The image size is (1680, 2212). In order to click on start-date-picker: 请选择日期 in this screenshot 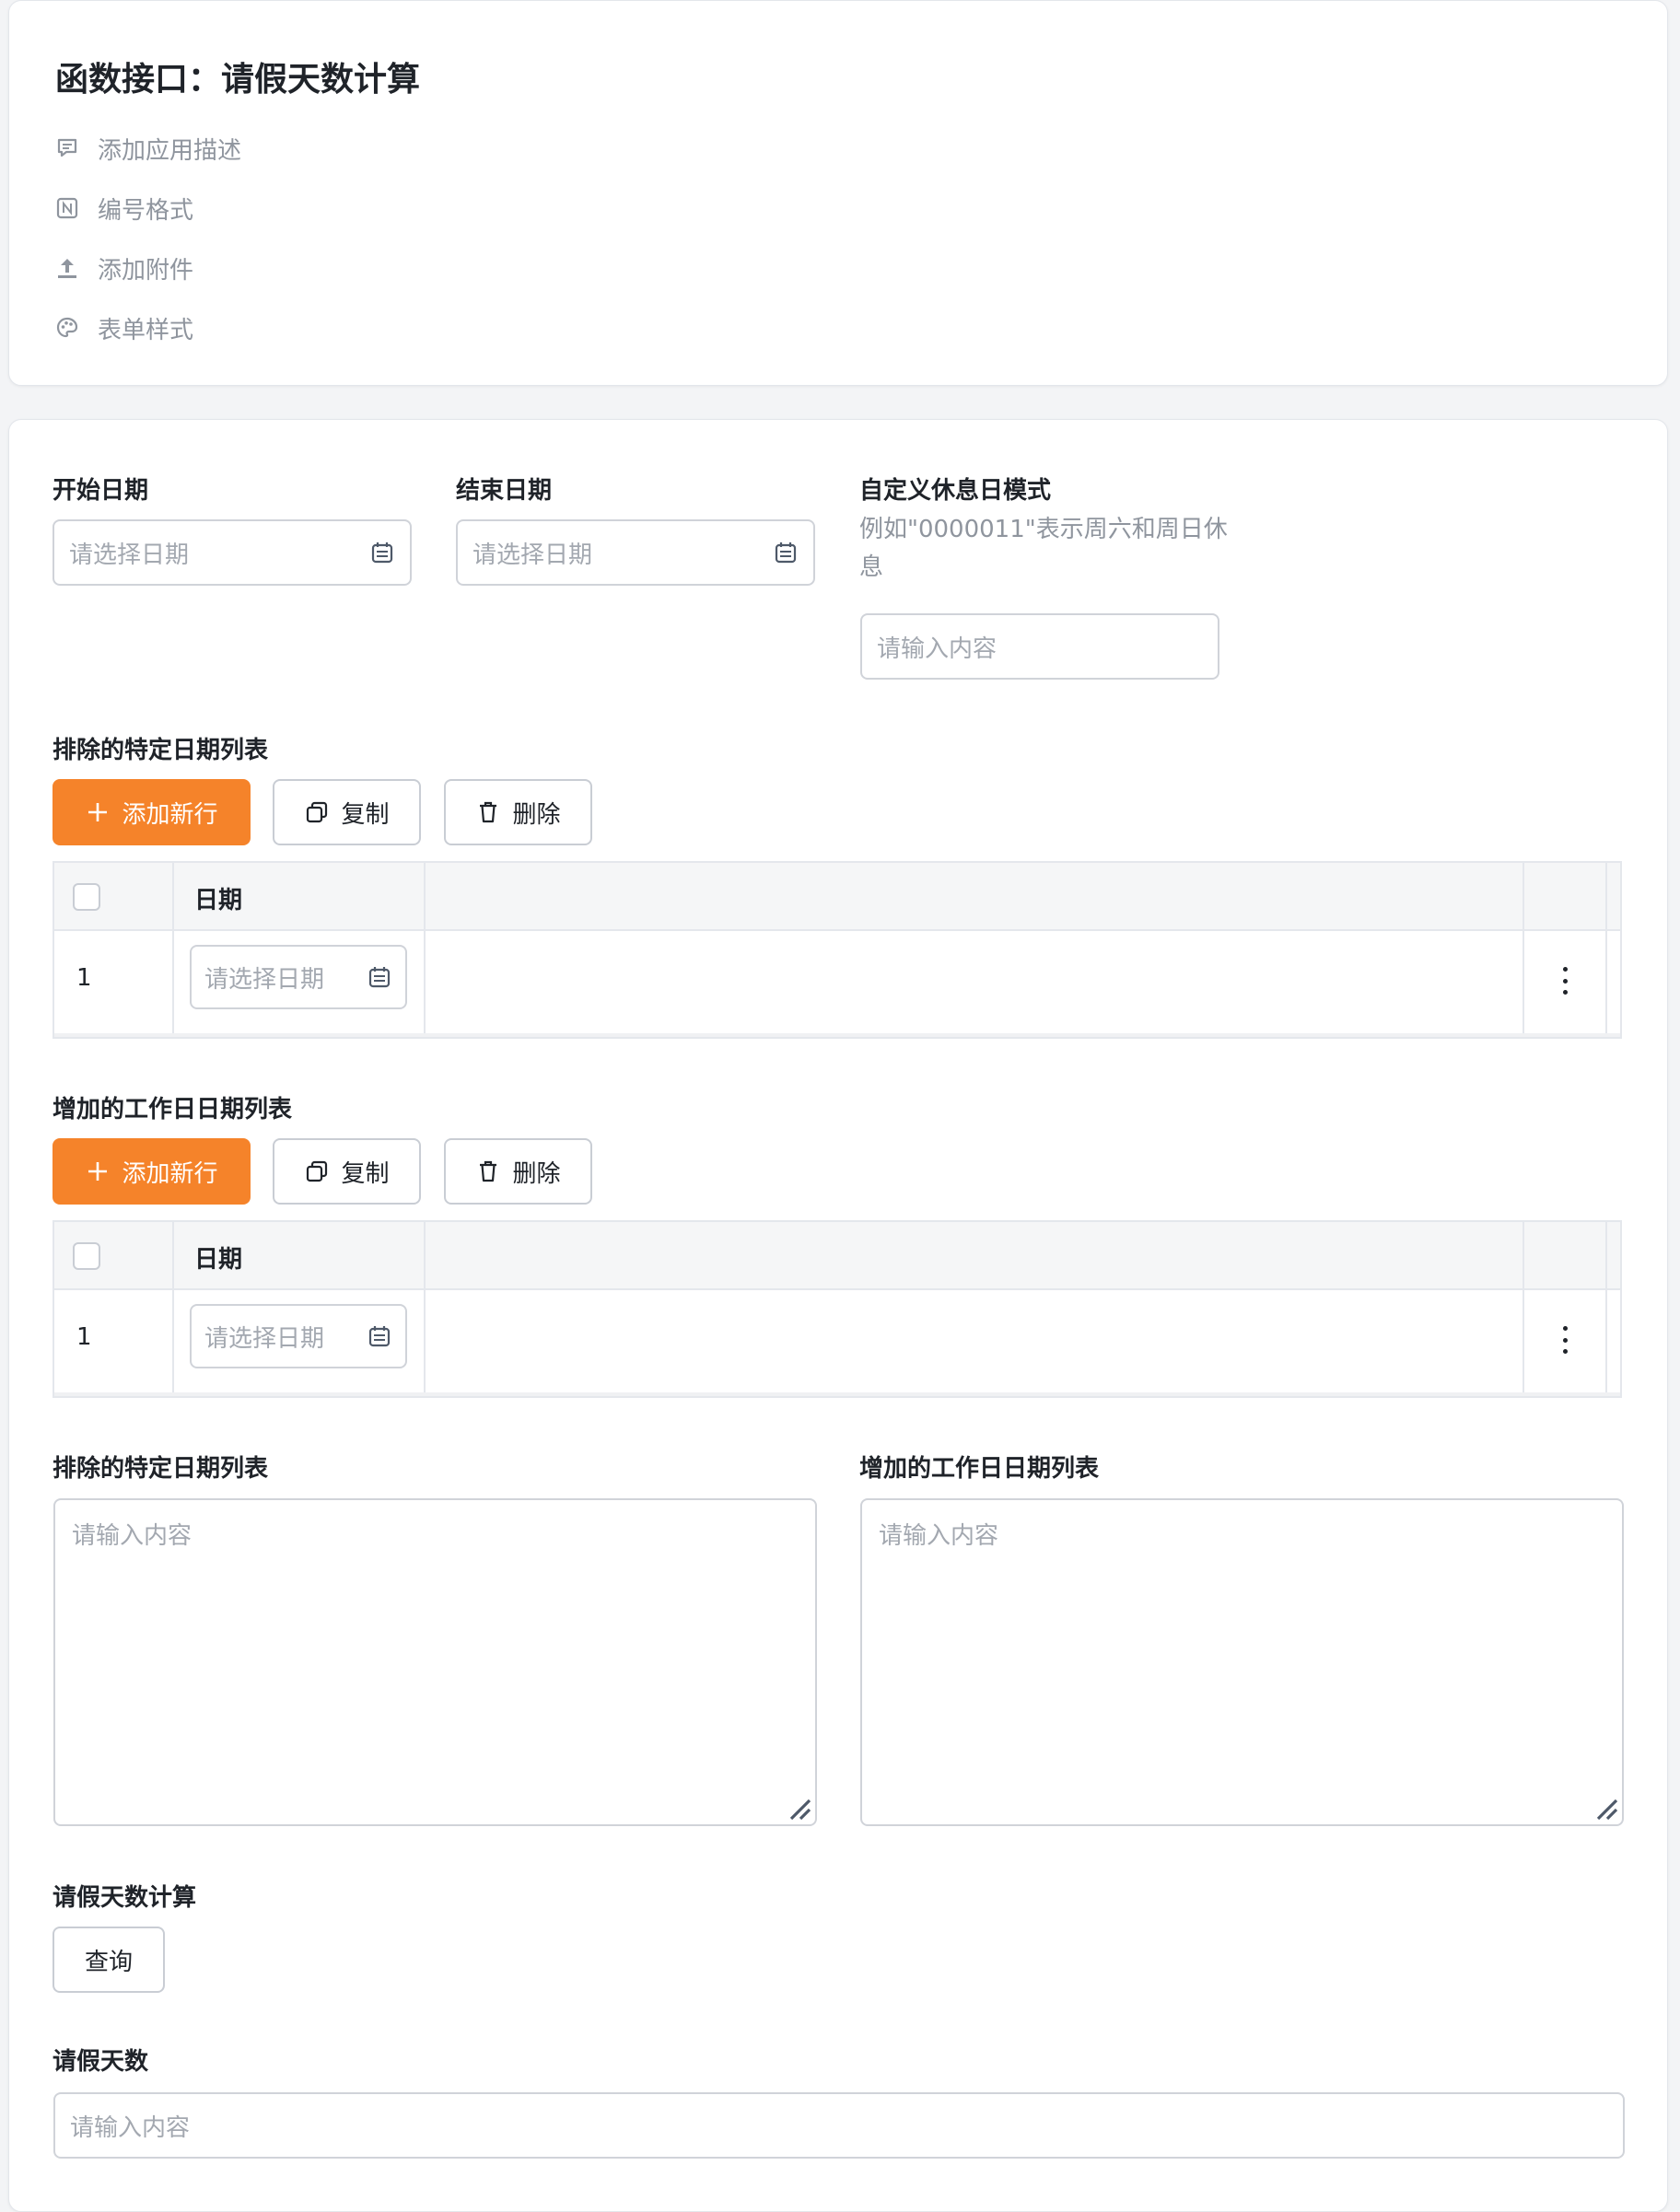, I will do `click(232, 553)`.